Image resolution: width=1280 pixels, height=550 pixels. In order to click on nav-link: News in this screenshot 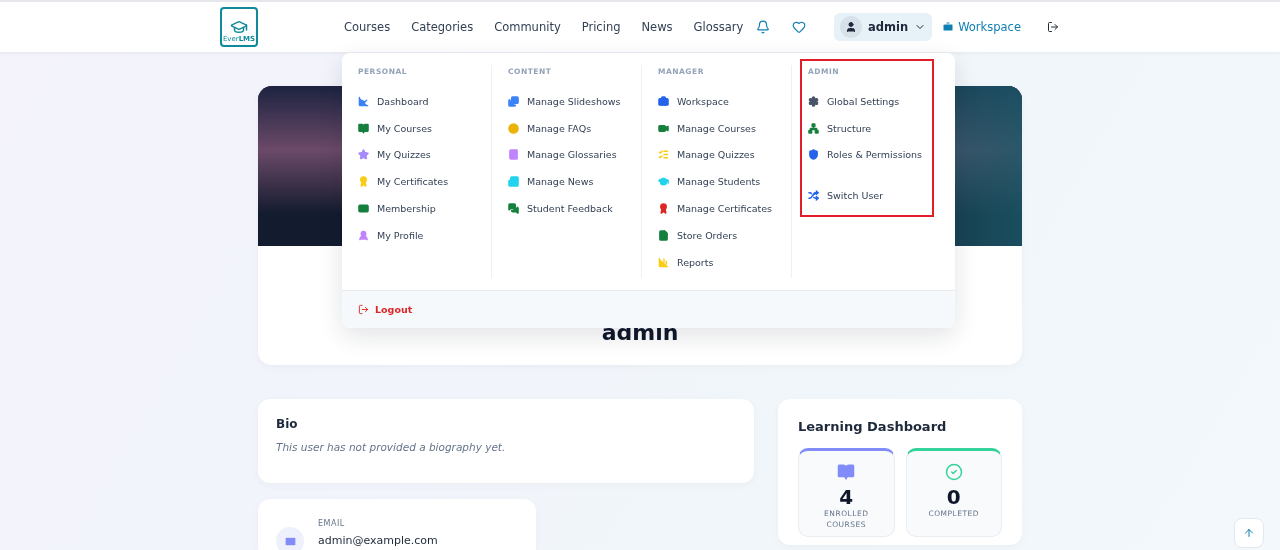, I will do `click(657, 27)`.